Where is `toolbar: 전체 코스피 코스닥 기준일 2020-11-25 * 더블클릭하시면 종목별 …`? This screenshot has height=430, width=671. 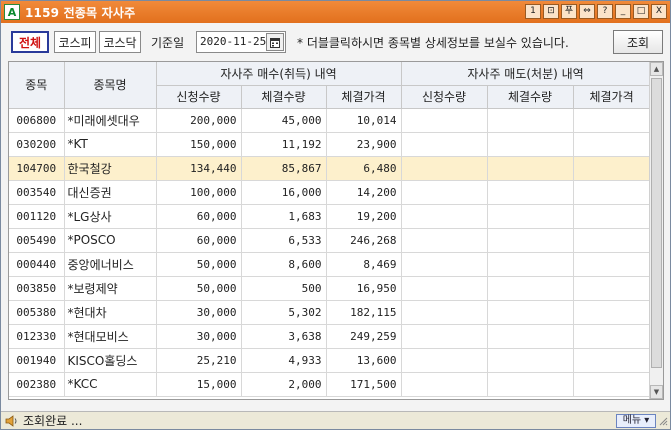
toolbar: 전체 코스피 코스닥 기준일 2020-11-25 * 더블클릭하시면 종목별 … is located at coordinates (335, 41).